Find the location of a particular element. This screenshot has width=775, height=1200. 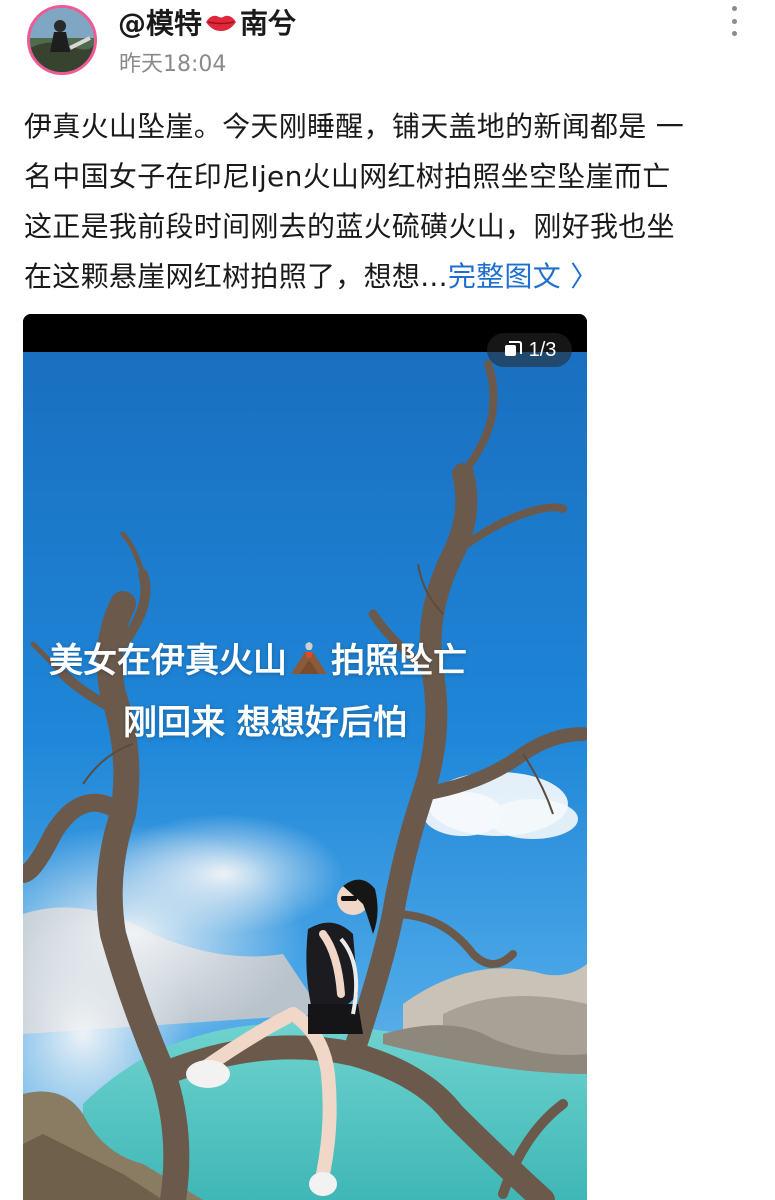

avatar is located at coordinates (62, 40).